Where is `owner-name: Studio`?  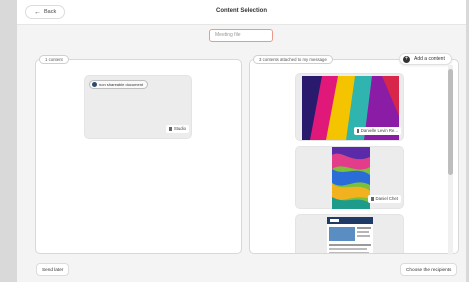
owner-name: Studio is located at coordinates (179, 128).